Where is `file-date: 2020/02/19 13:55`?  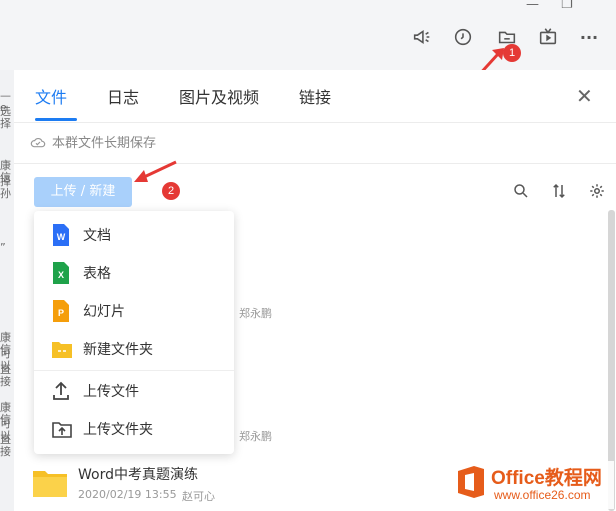 file-date: 2020/02/19 13:55 is located at coordinates (127, 494).